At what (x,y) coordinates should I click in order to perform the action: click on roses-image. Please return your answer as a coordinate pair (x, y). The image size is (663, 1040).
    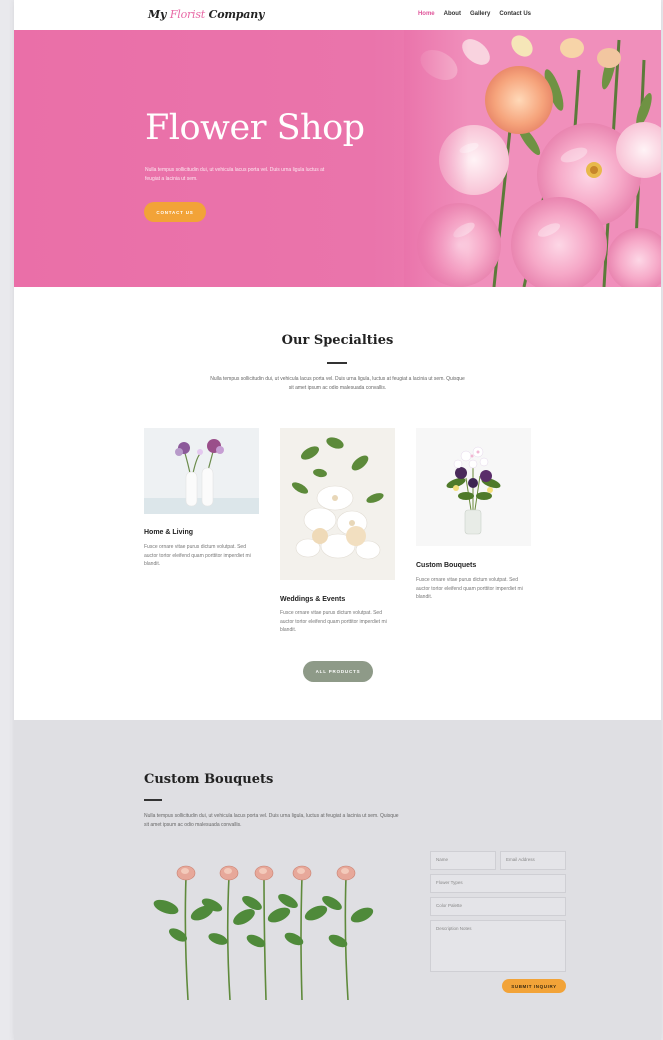
    Looking at the image, I should click on (263, 933).